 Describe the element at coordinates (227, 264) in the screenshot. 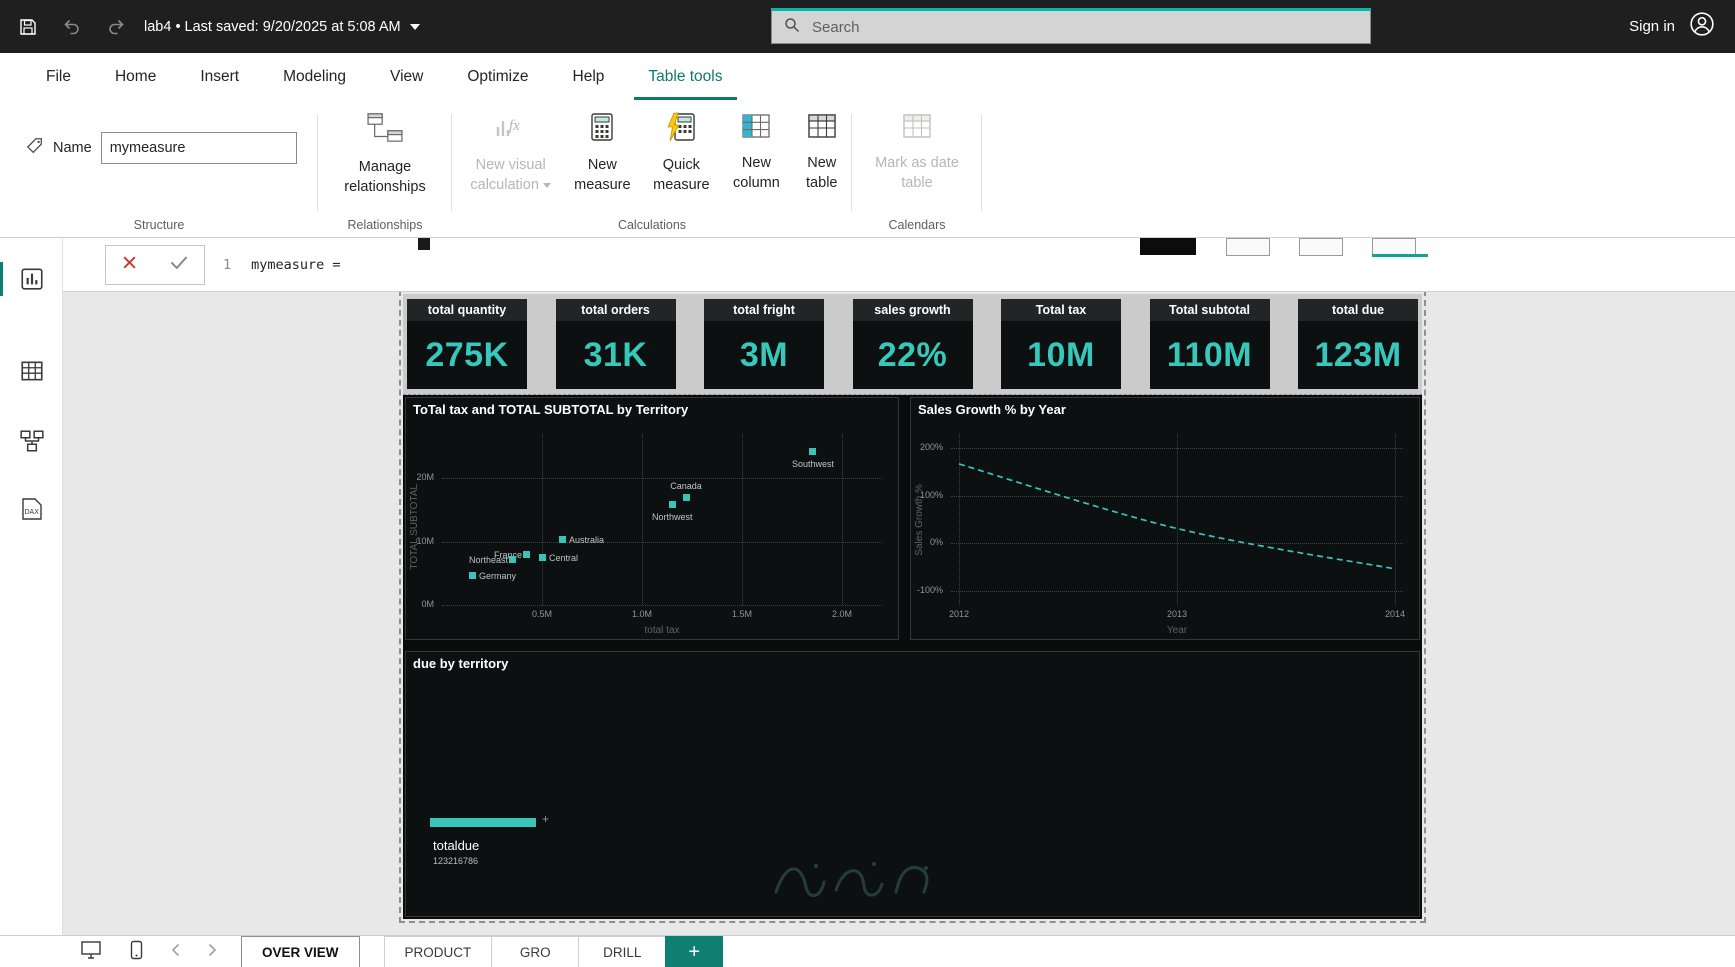

I see `formula-line-number: 1` at that location.